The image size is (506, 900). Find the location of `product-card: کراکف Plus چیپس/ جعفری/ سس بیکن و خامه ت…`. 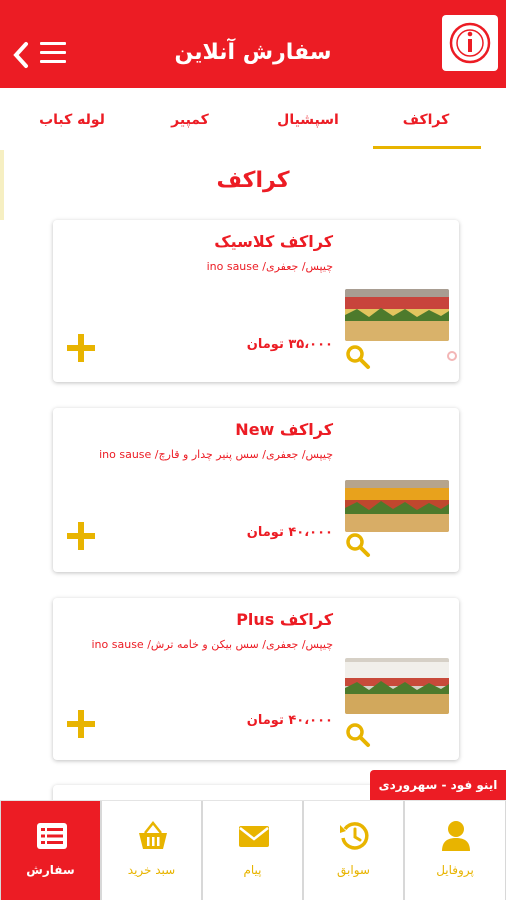

product-card: کراکف Plus چیپس/ جعفری/ سس بیکن و خامه ت… is located at coordinates (256, 679).